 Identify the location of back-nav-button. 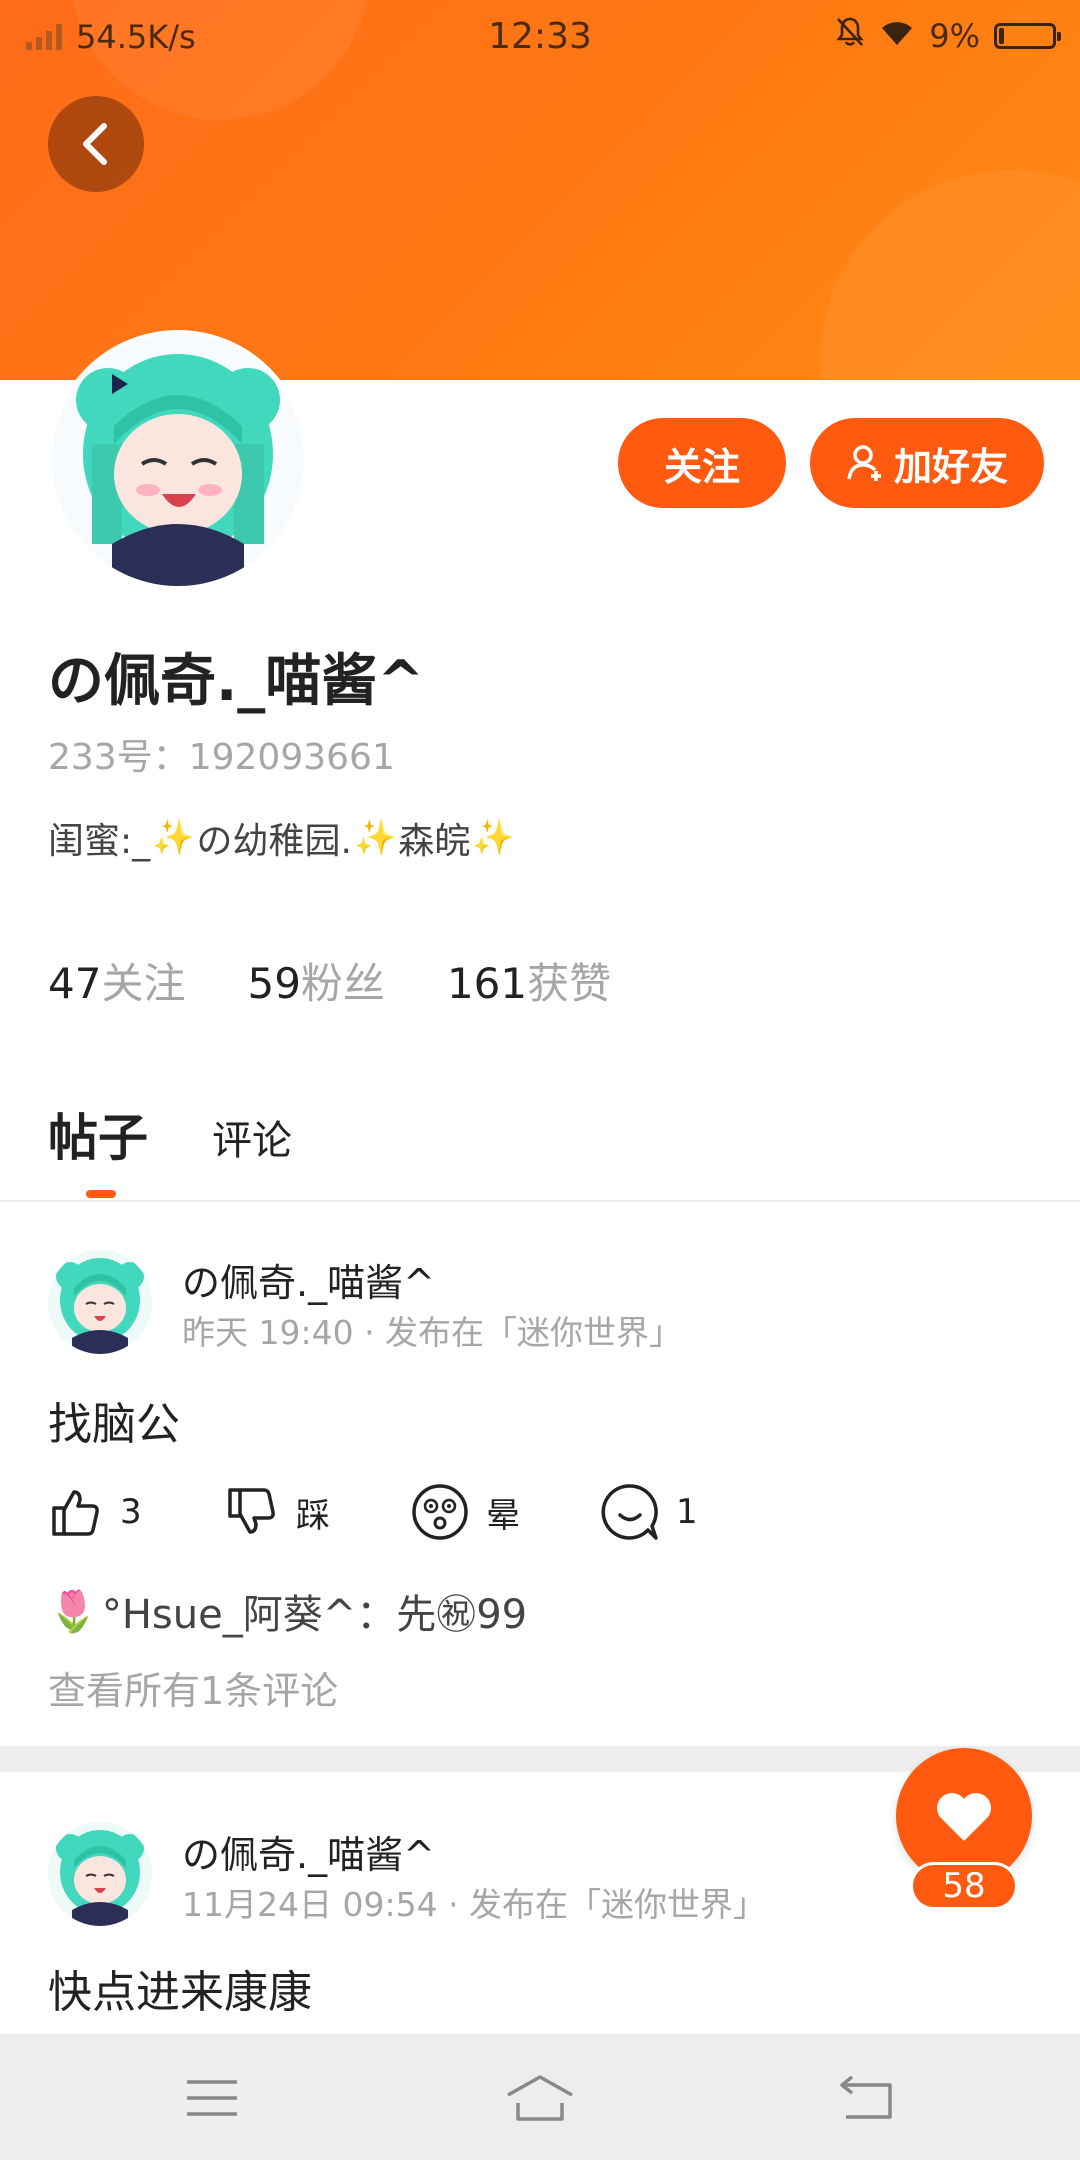
(868, 2098).